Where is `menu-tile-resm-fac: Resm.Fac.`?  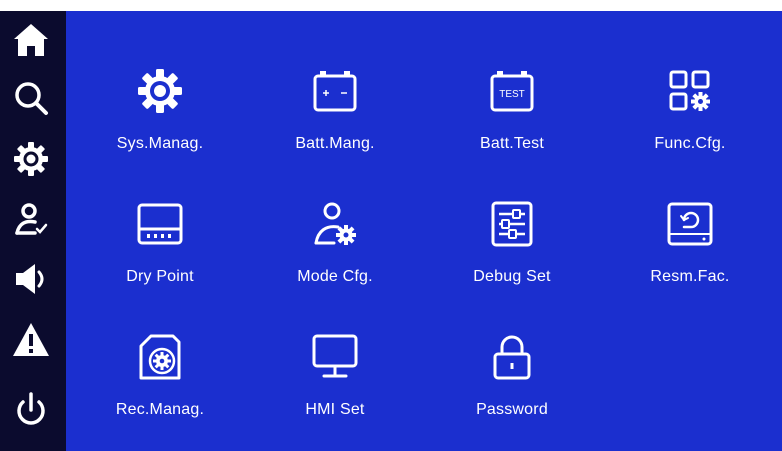
menu-tile-resm-fac: Resm.Fac. is located at coordinates (690, 254).